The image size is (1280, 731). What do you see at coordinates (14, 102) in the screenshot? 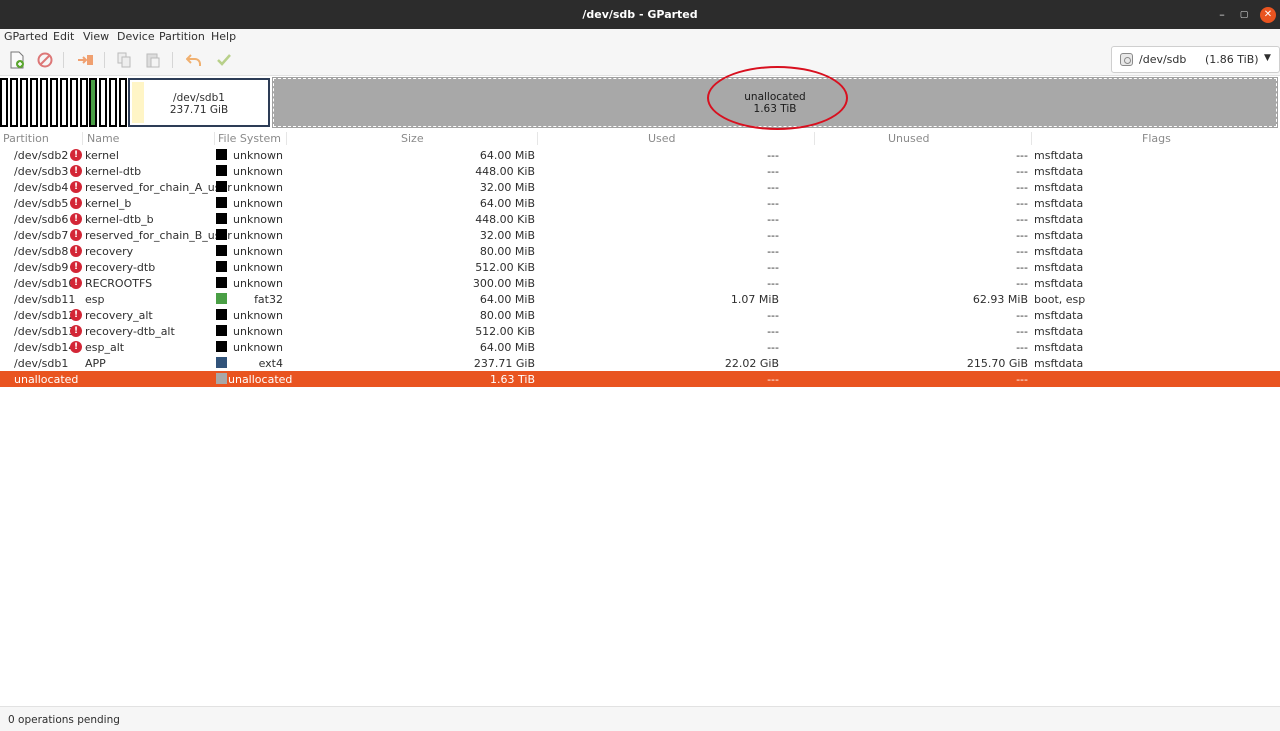
I see `diskmap-partition-sdb3` at bounding box center [14, 102].